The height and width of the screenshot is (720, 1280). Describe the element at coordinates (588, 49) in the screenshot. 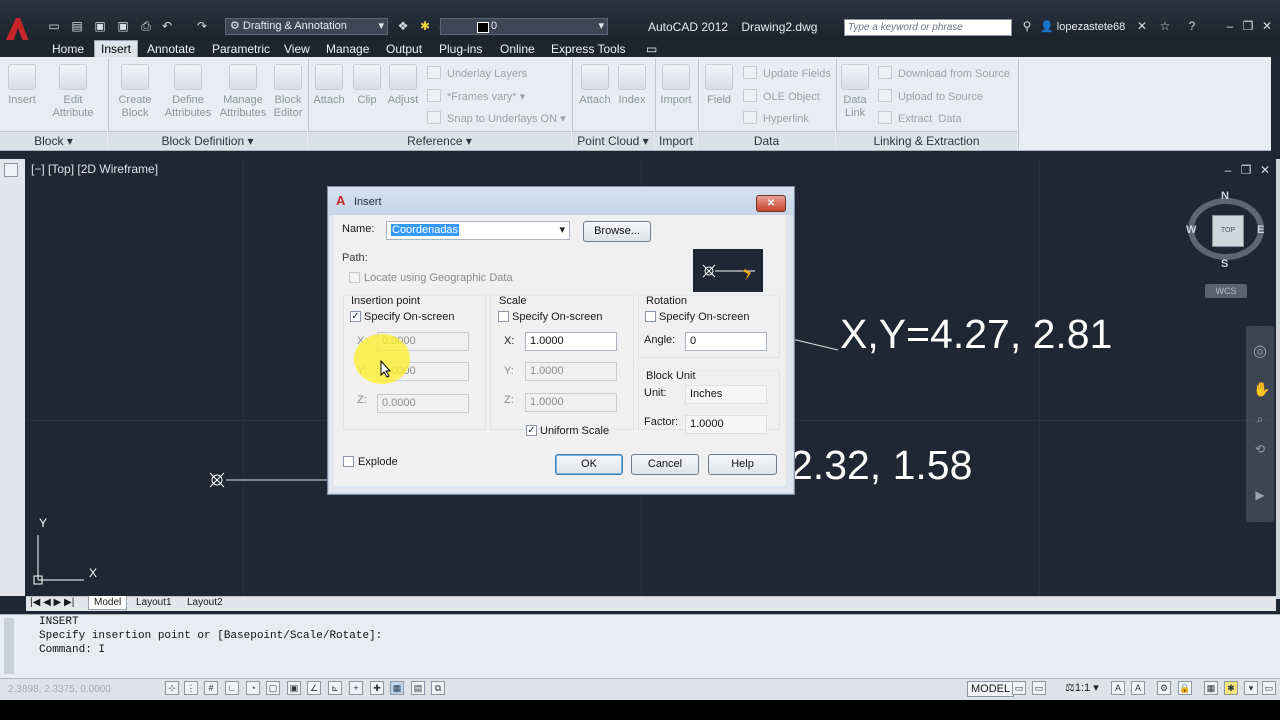

I see `tab-express-tools: Express Tools` at that location.